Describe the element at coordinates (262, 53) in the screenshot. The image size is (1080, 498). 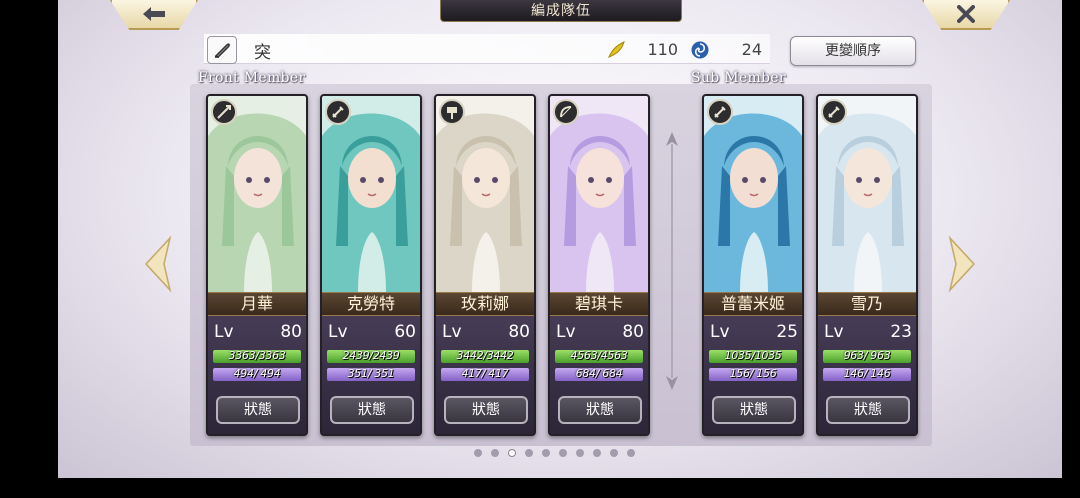
I see `party-name: 突` at that location.